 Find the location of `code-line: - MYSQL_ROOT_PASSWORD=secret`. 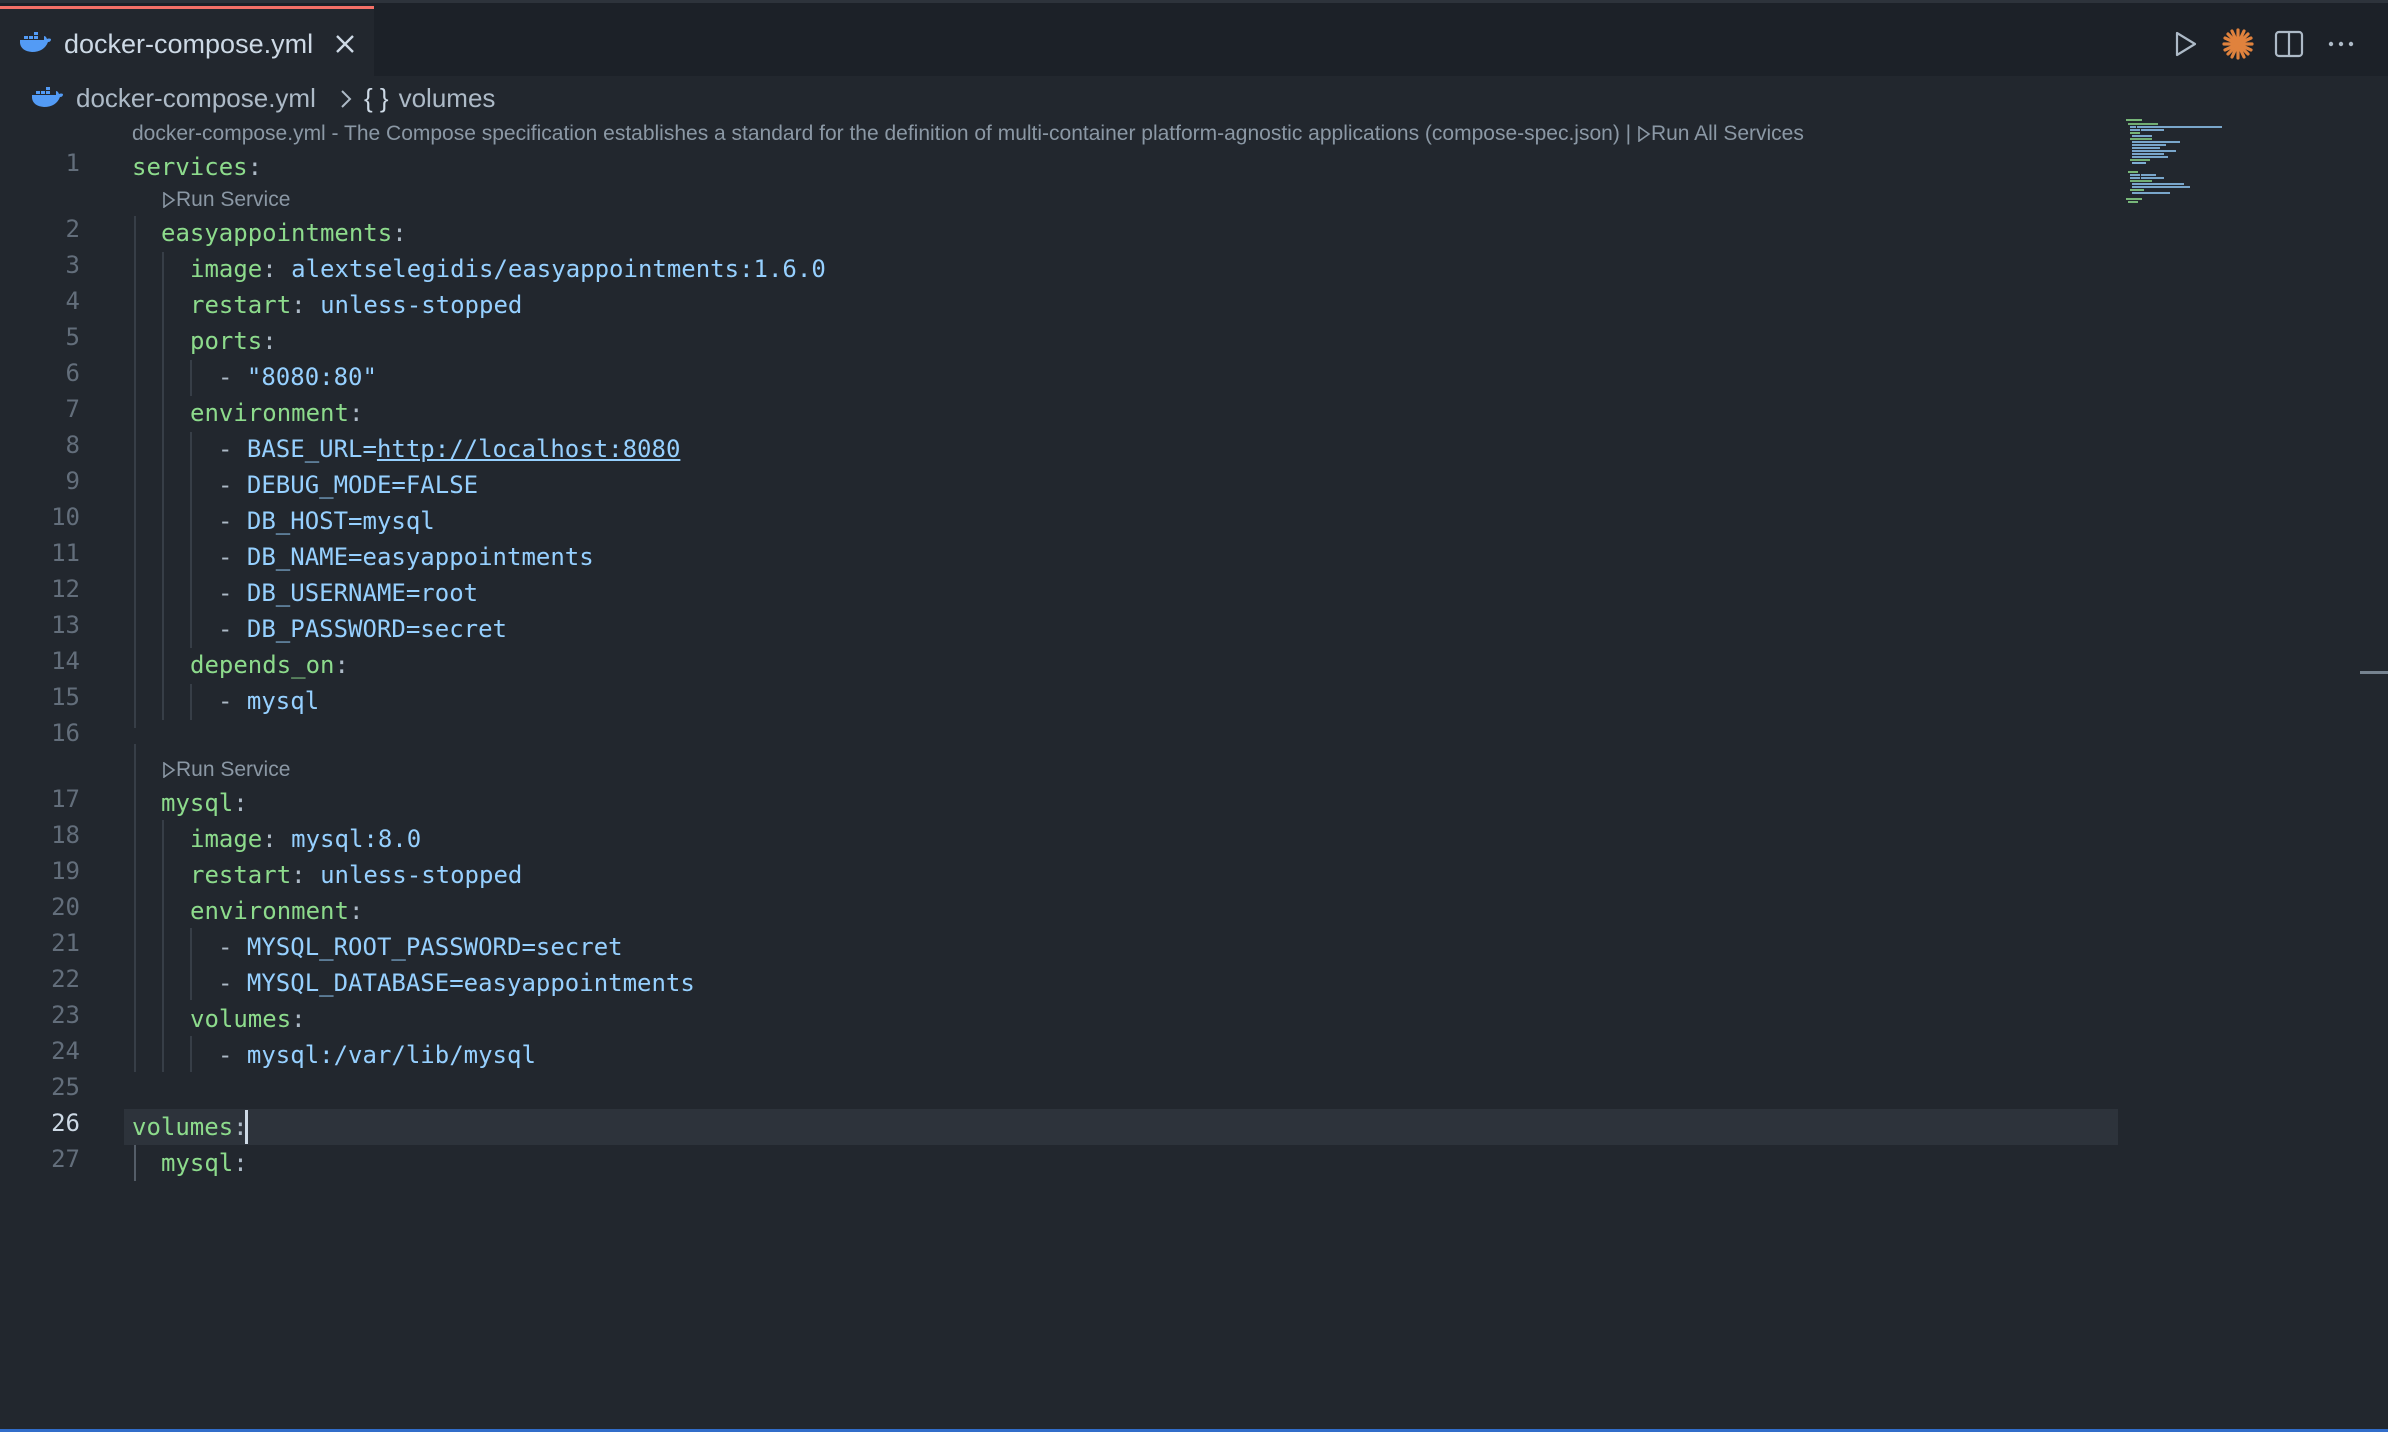

code-line: - MYSQL_ROOT_PASSWORD=secret is located at coordinates (420, 947).